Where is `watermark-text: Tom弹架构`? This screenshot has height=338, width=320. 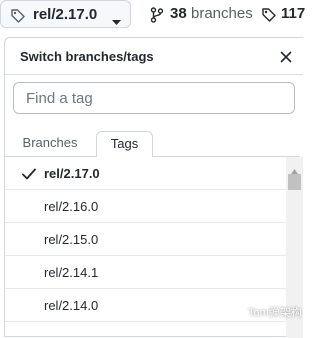 watermark-text: Tom弹架构 is located at coordinates (275, 313).